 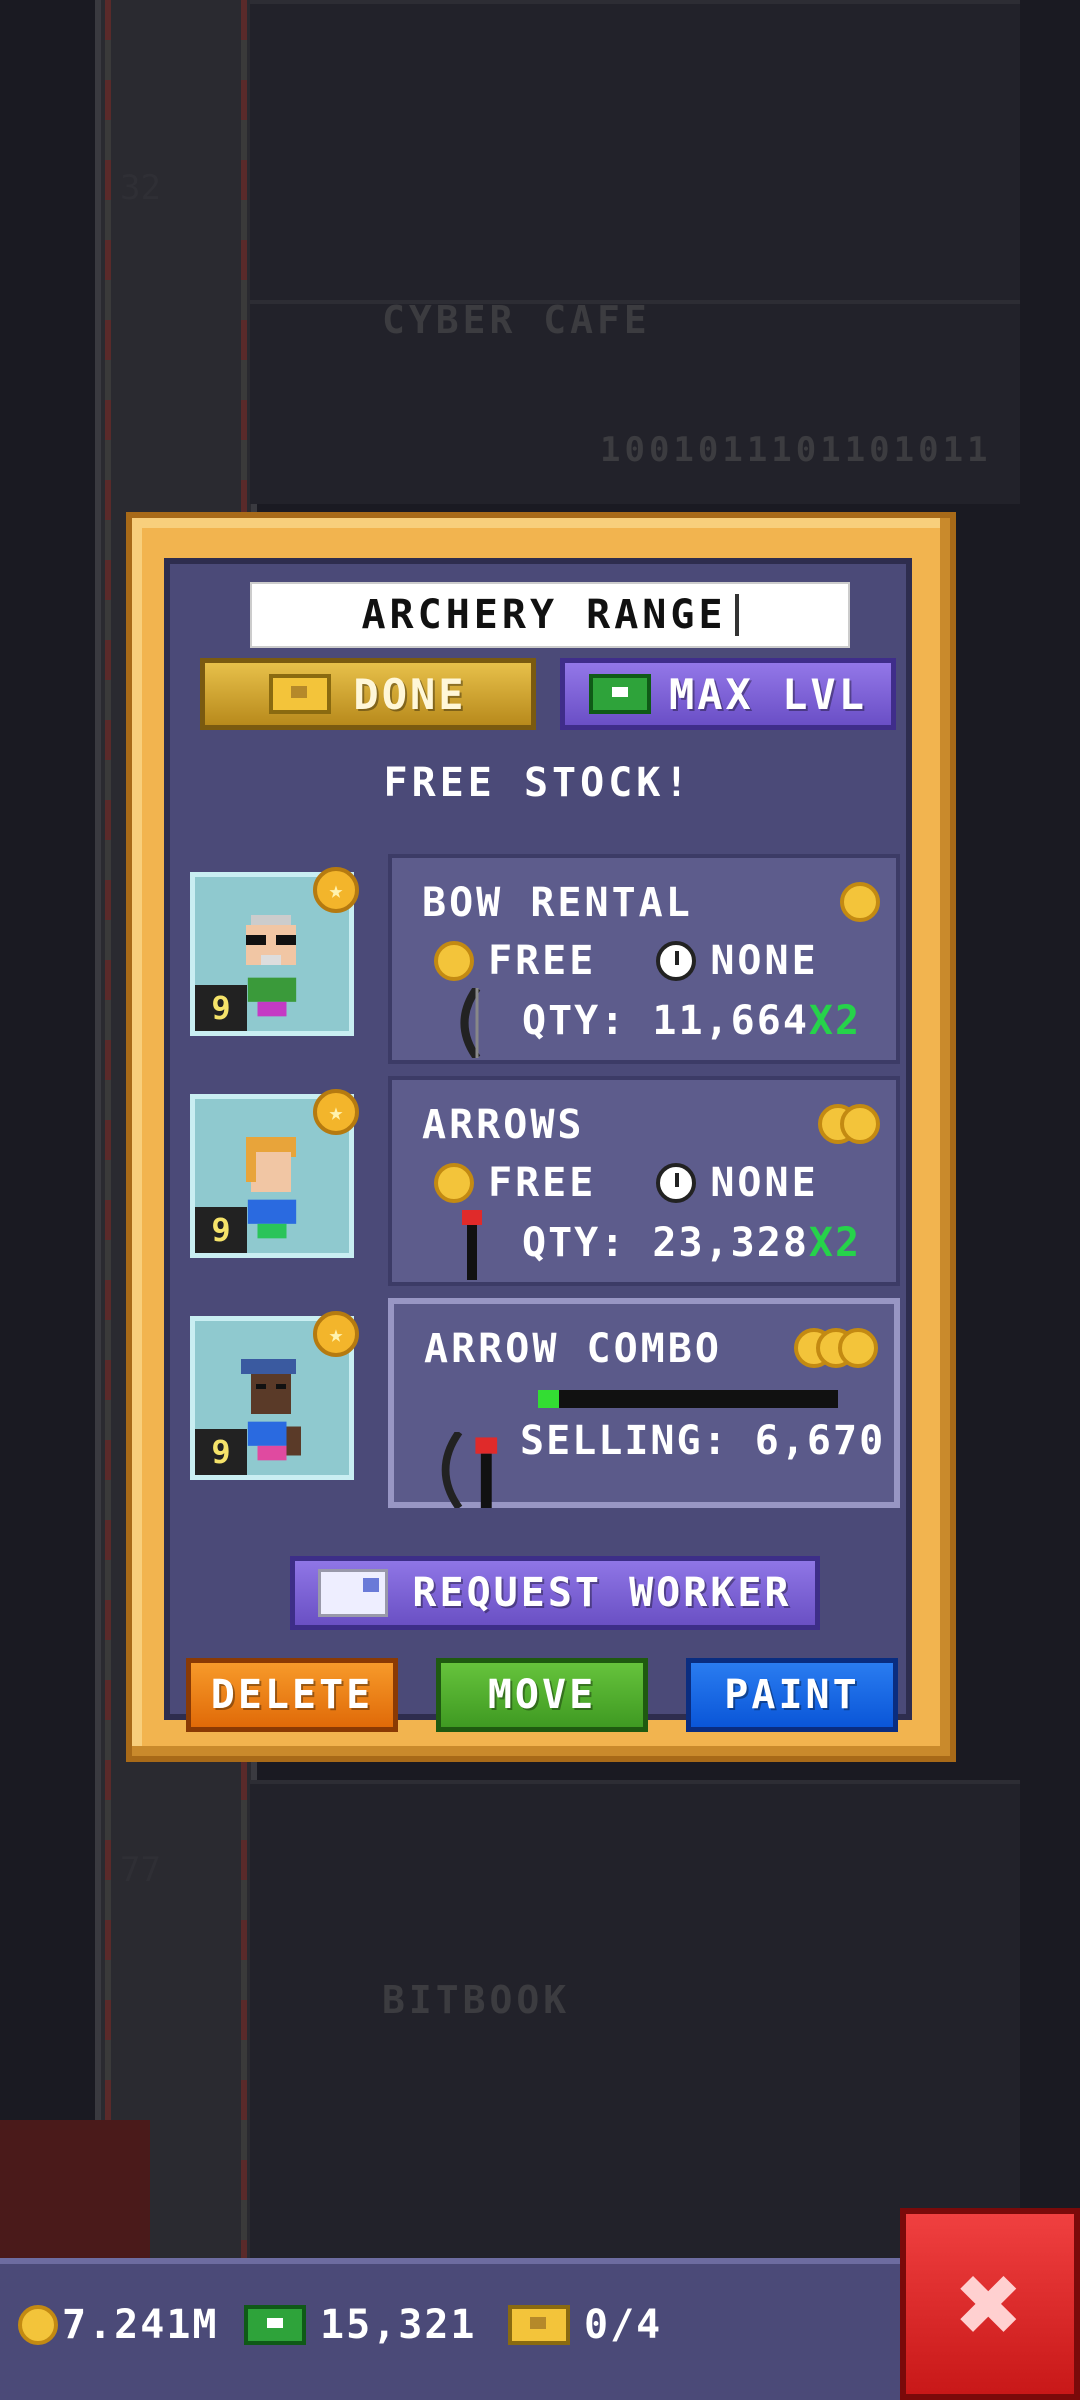 I want to click on close-x-icon: ✖, so click(x=990, y=2304).